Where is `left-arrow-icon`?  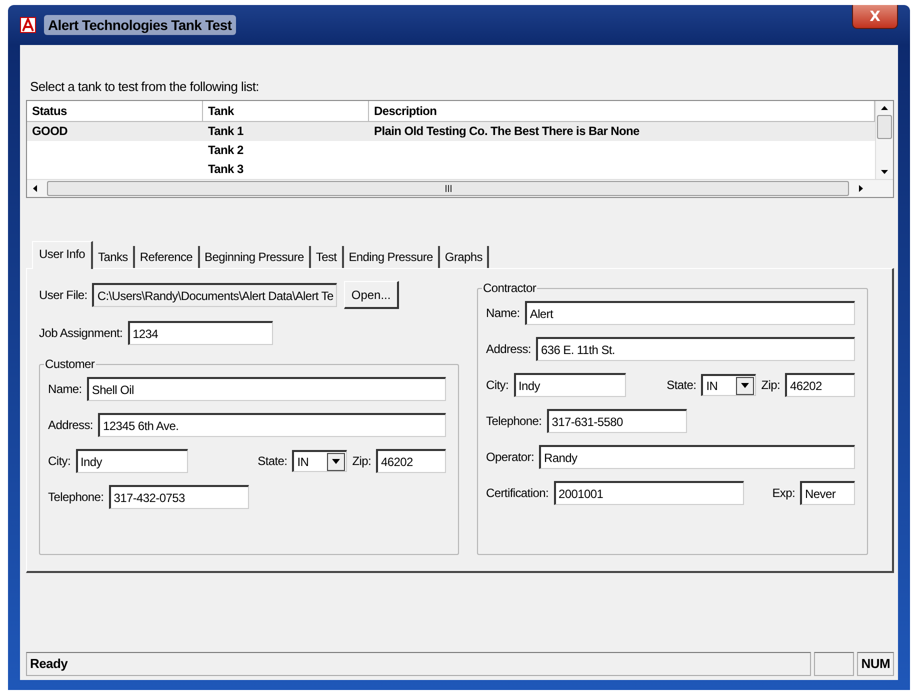
left-arrow-icon is located at coordinates (35, 188).